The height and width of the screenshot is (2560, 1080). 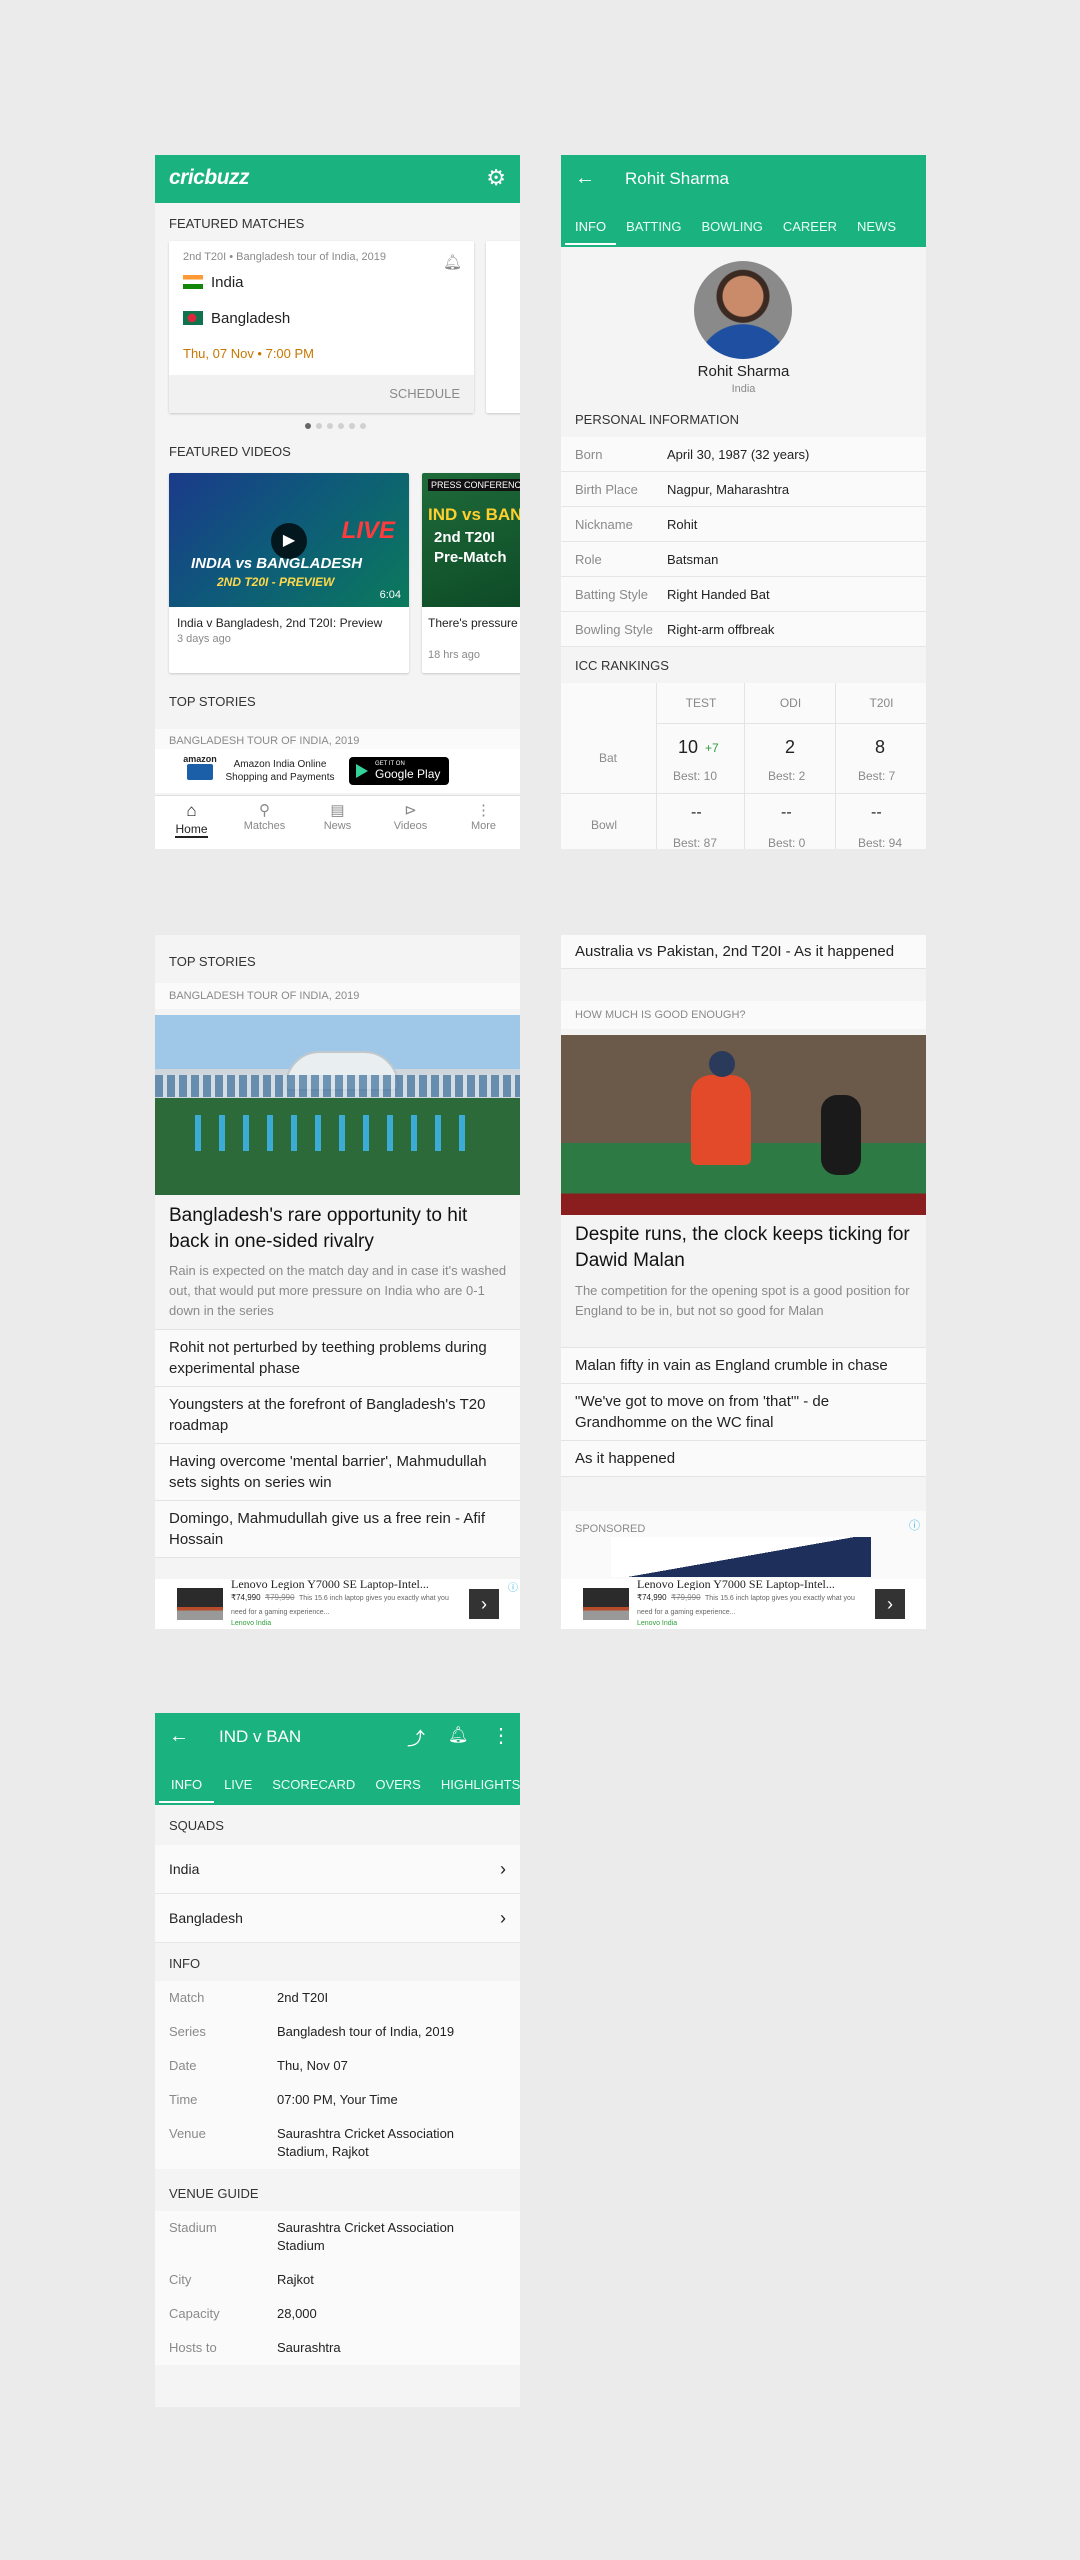 What do you see at coordinates (337, 2314) in the screenshot?
I see `venue-row: Capacity 28,000` at bounding box center [337, 2314].